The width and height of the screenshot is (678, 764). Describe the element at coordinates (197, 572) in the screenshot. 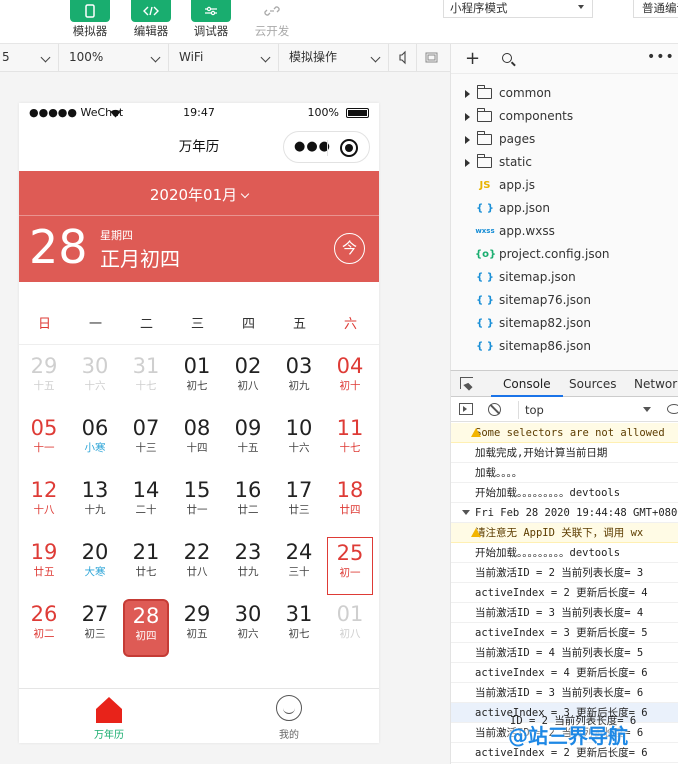

I see `lunar-label: 廿八` at that location.